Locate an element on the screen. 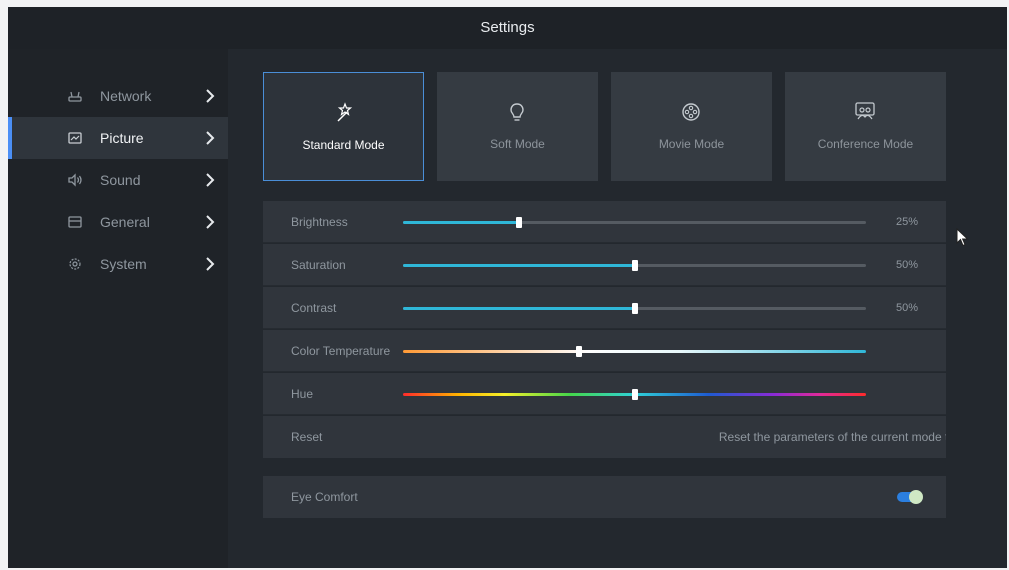 The image size is (1009, 570). mode-card-conference: Conference Mode is located at coordinates (865, 126).